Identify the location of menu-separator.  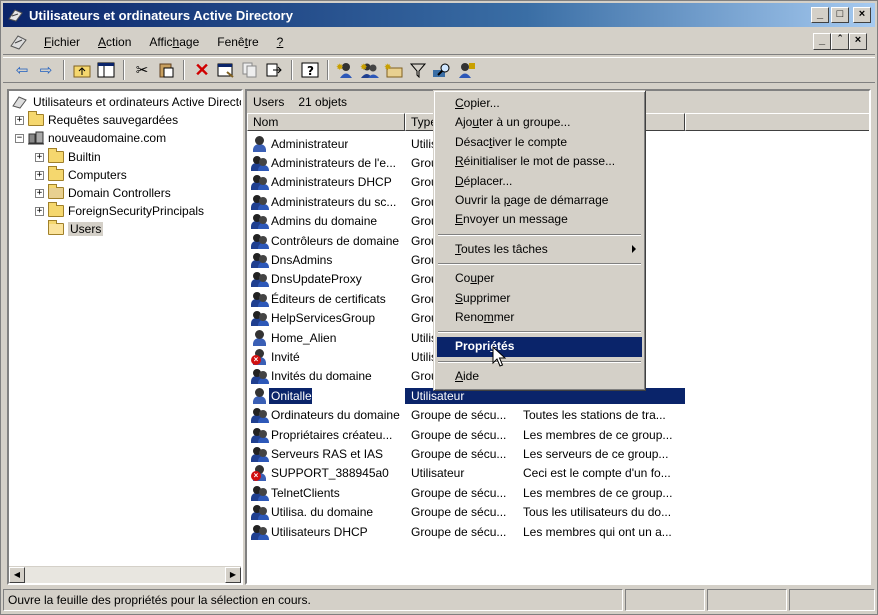
(539, 362).